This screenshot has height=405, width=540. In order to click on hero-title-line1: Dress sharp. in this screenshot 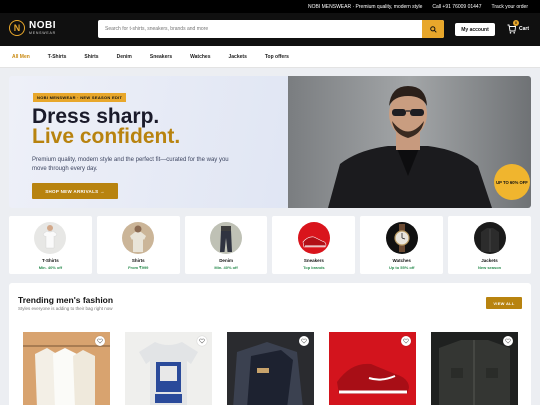, I will do `click(96, 116)`.